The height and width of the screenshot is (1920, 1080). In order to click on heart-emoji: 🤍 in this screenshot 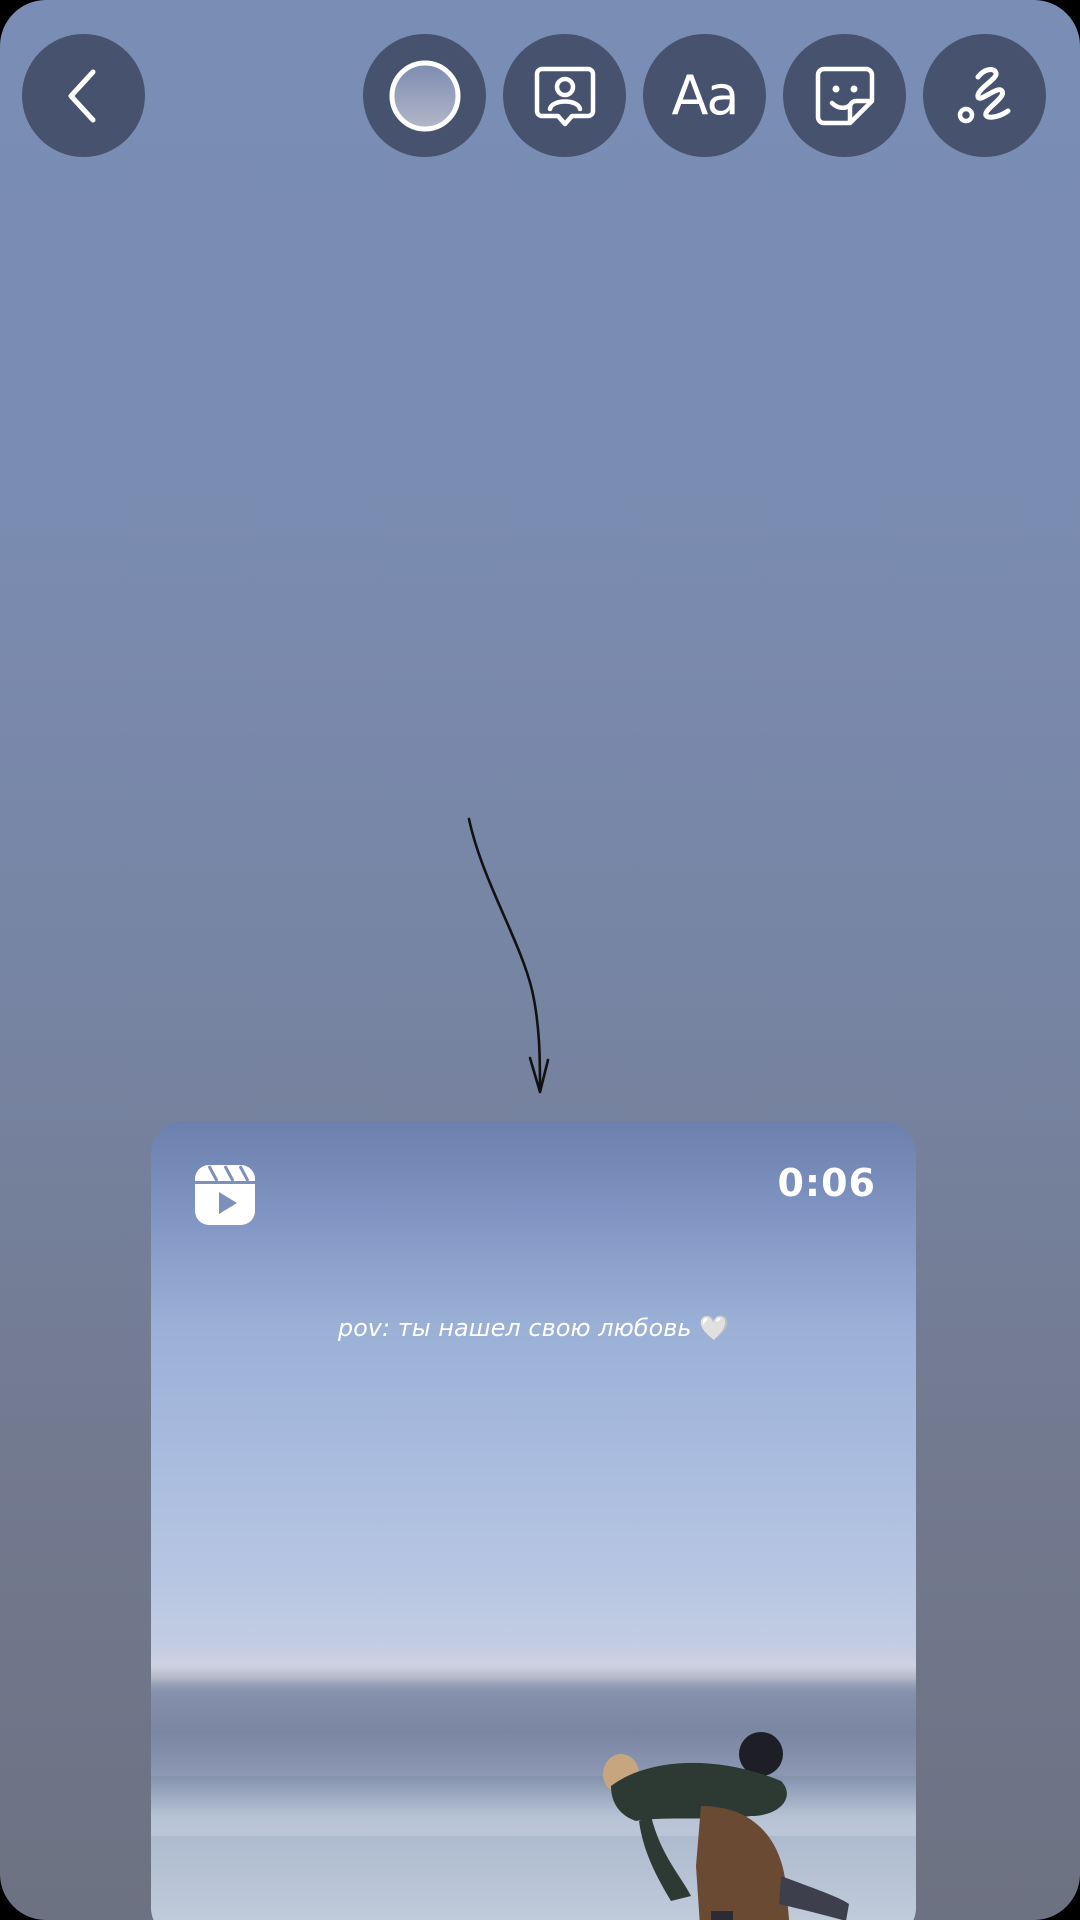, I will do `click(714, 1328)`.